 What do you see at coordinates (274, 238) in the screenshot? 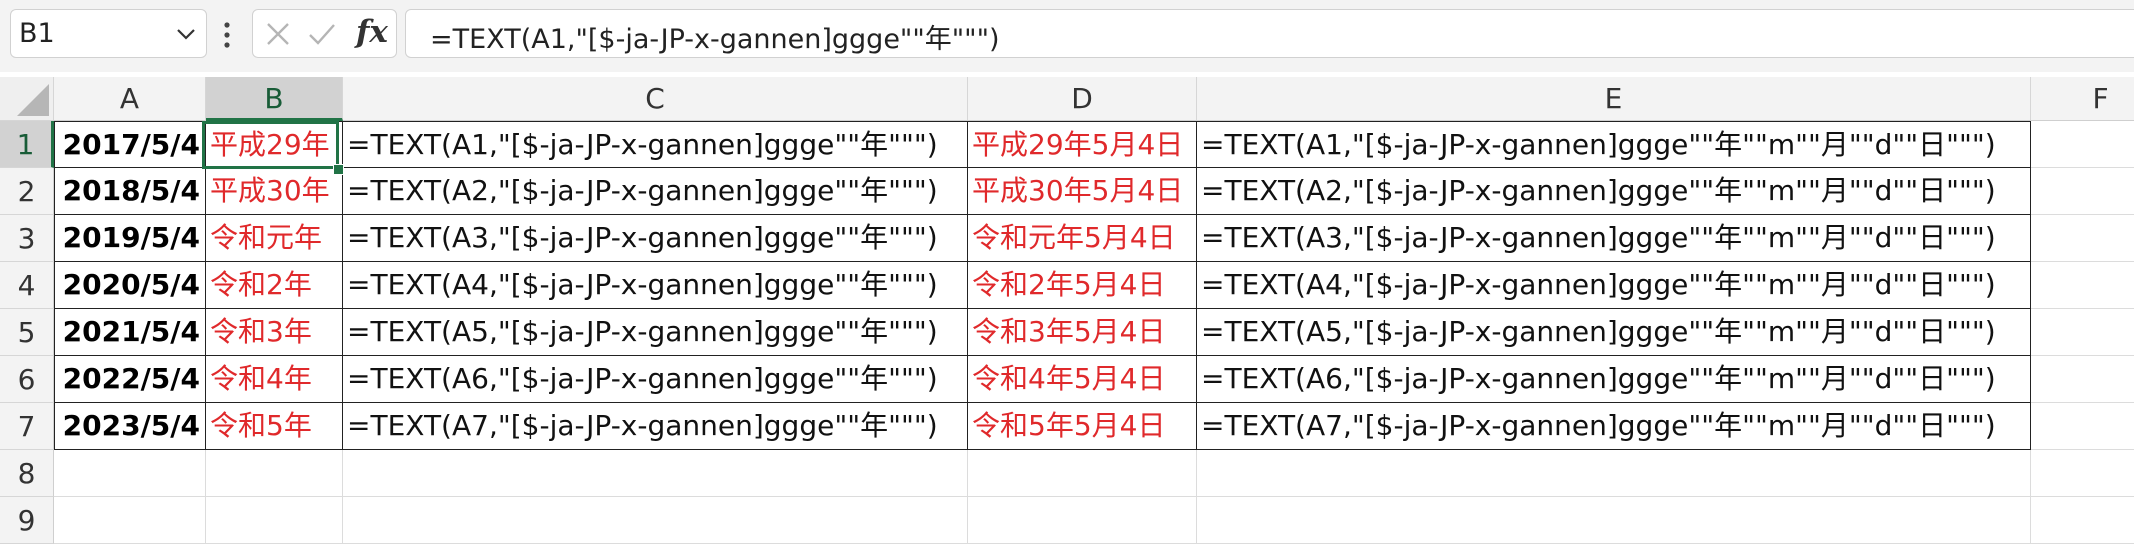
I see `cell-b3: 令和元年` at bounding box center [274, 238].